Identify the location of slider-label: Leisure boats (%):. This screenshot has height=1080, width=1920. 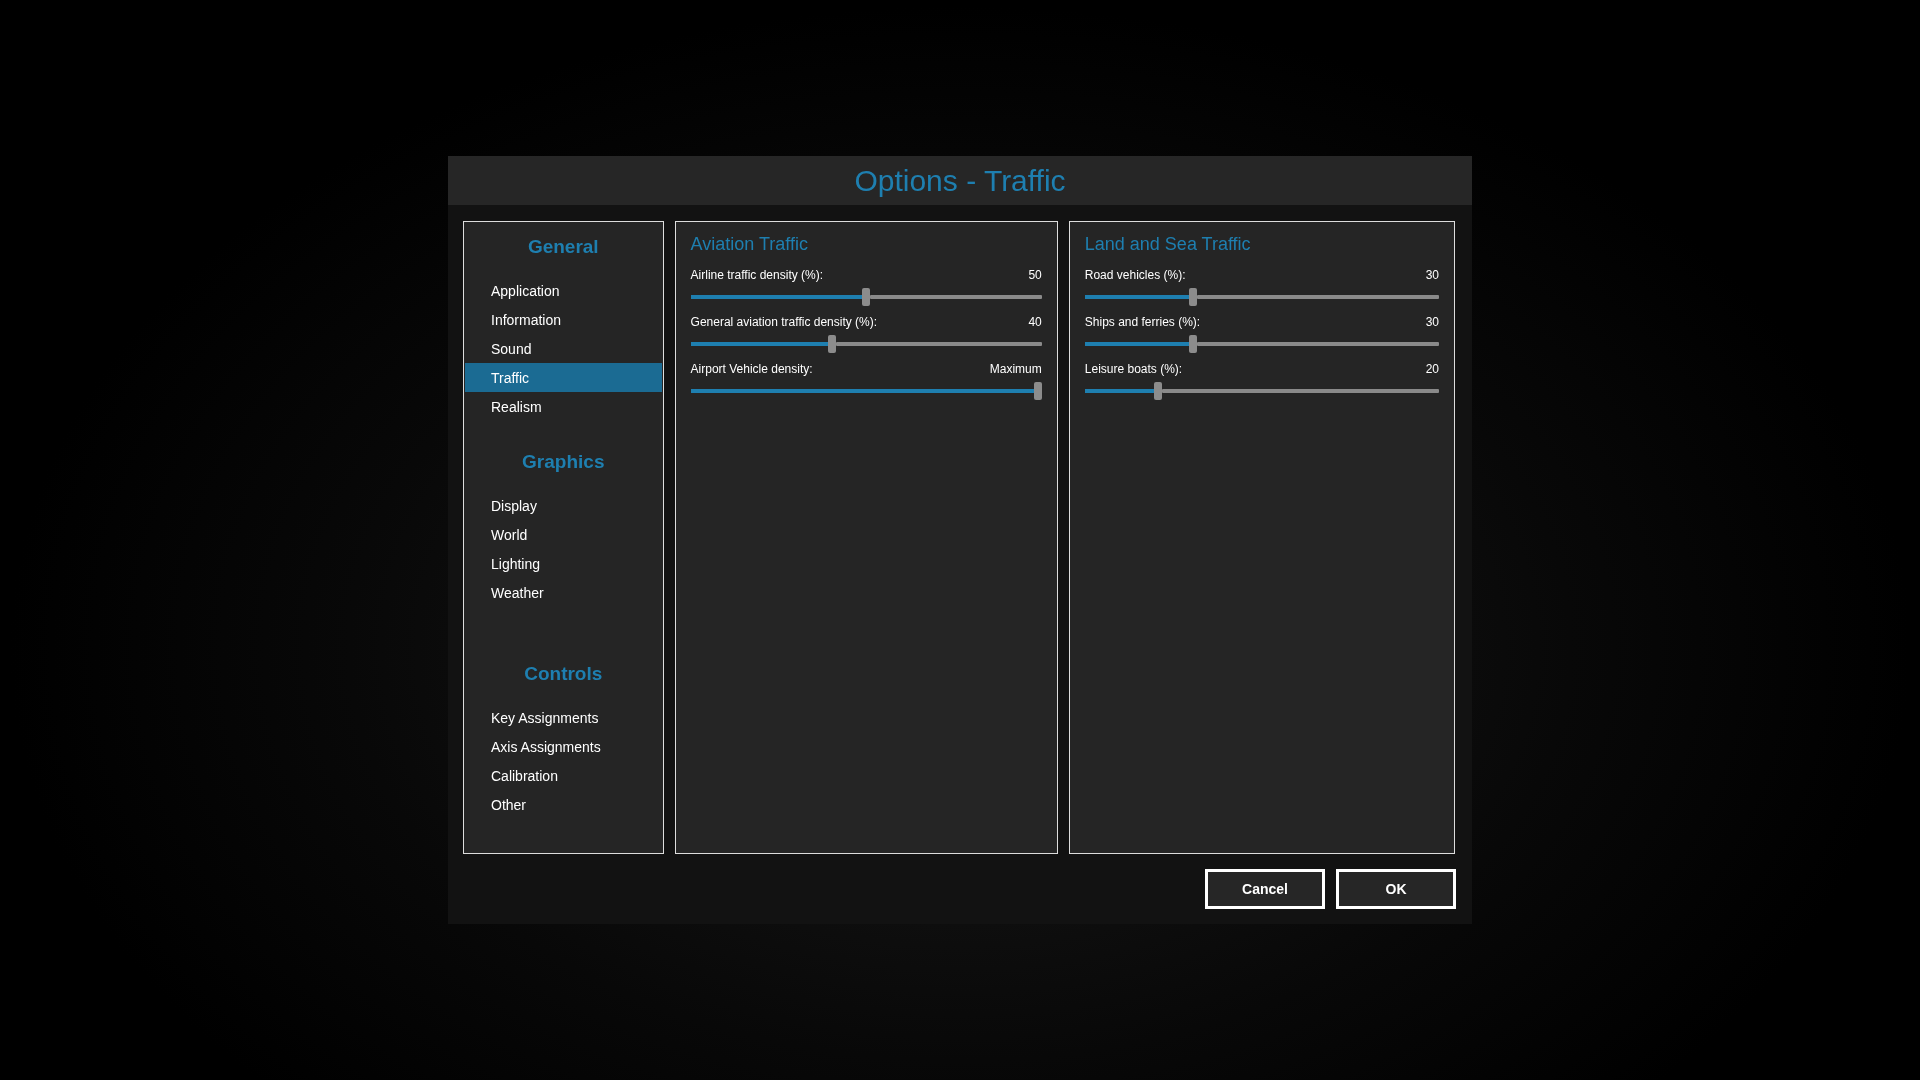
(1133, 369).